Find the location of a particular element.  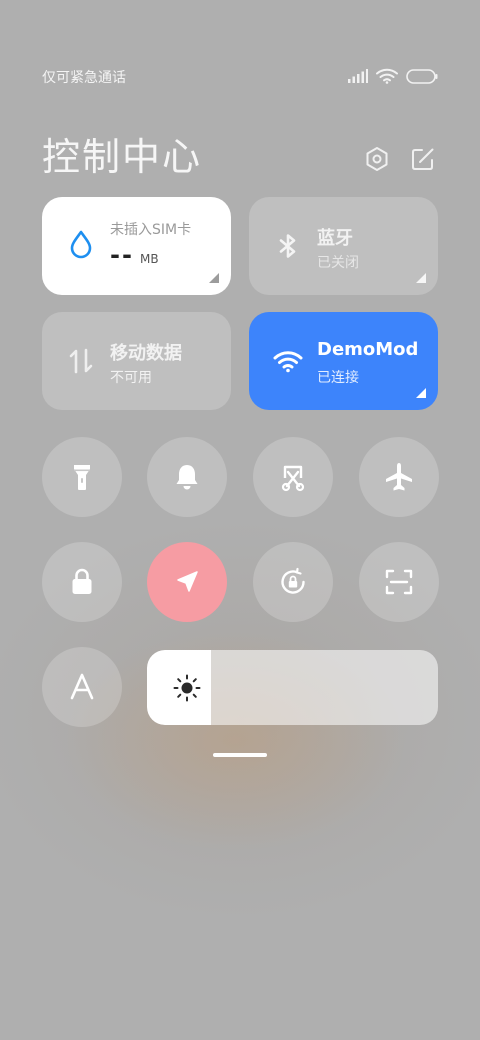

location-icon is located at coordinates (187, 581).